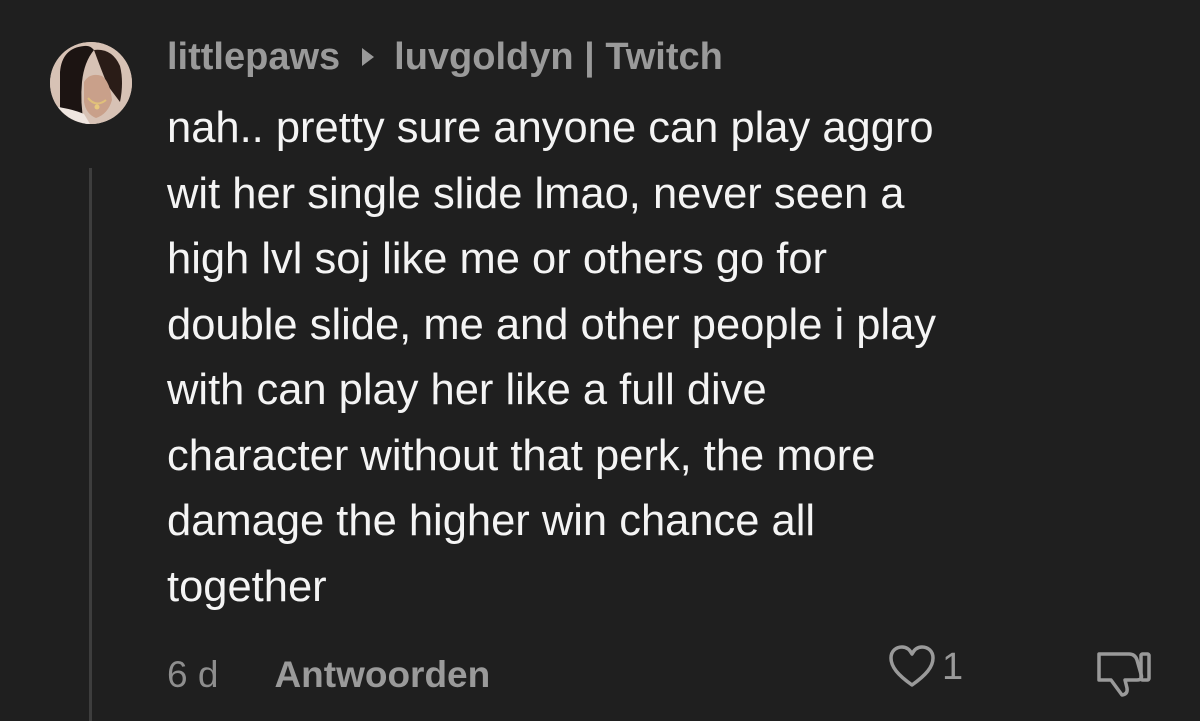 This screenshot has height=721, width=1200. What do you see at coordinates (953, 666) in the screenshot?
I see `like-count: 1` at bounding box center [953, 666].